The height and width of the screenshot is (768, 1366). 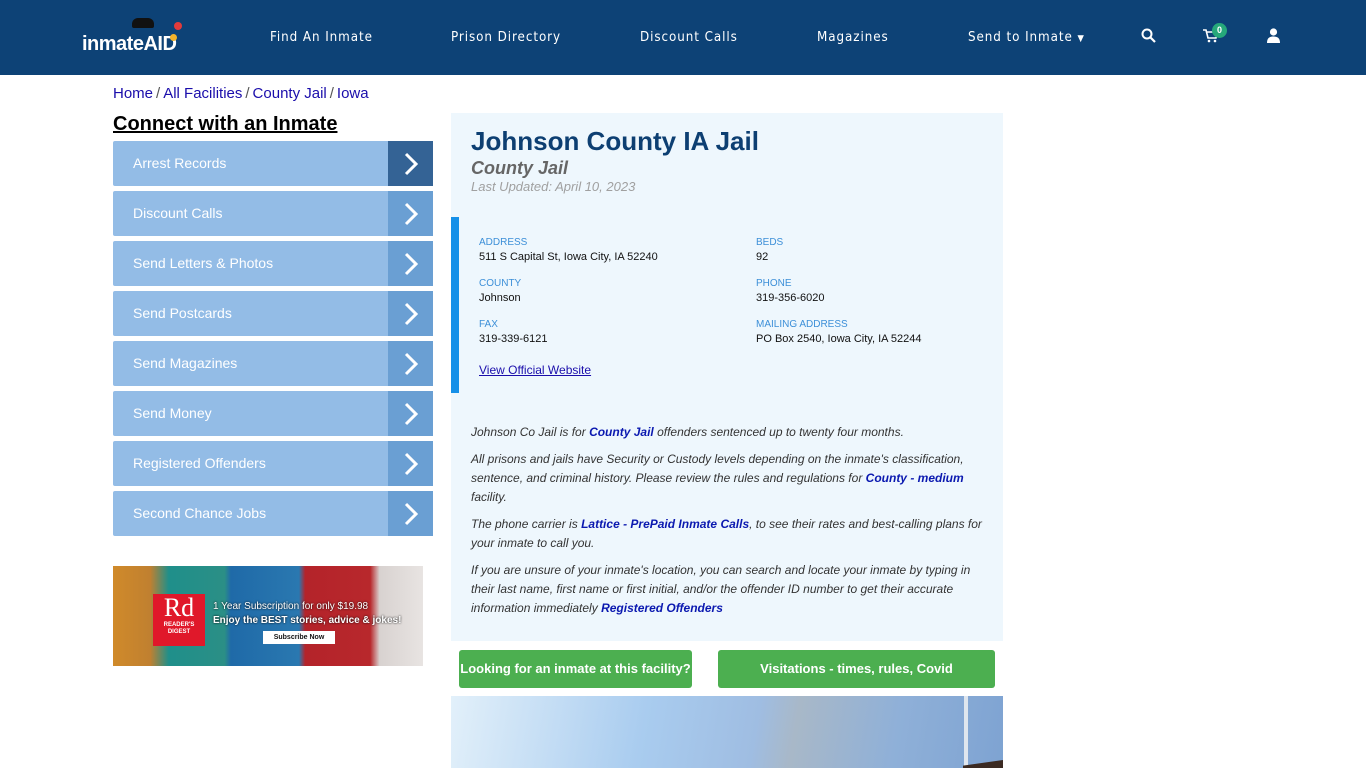 What do you see at coordinates (535, 370) in the screenshot?
I see `official-website-link: View Official Website` at bounding box center [535, 370].